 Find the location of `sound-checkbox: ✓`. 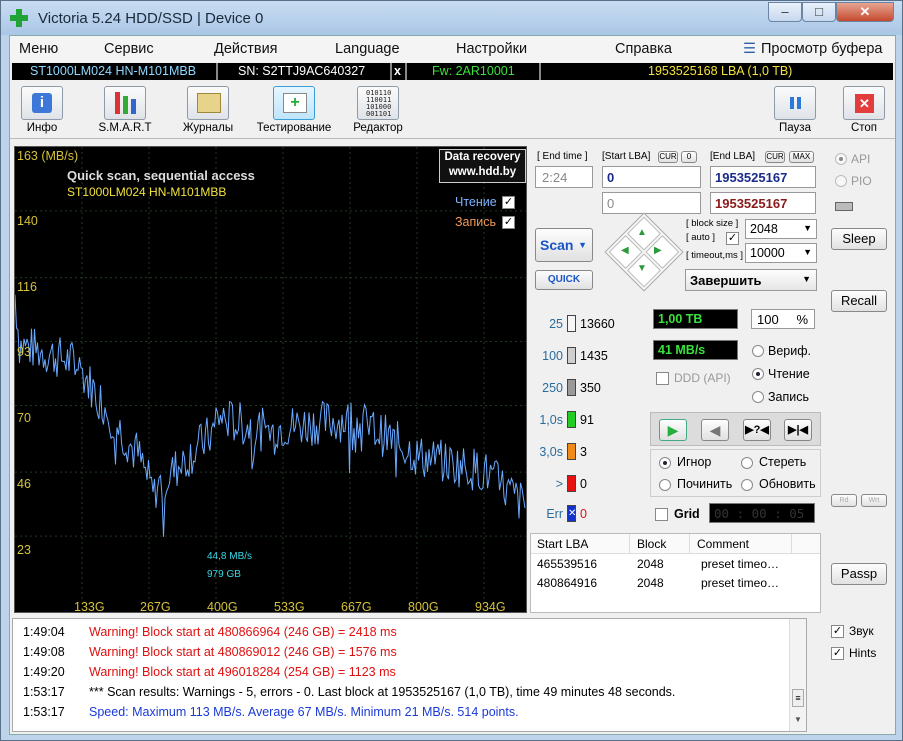

sound-checkbox: ✓ is located at coordinates (837, 631).